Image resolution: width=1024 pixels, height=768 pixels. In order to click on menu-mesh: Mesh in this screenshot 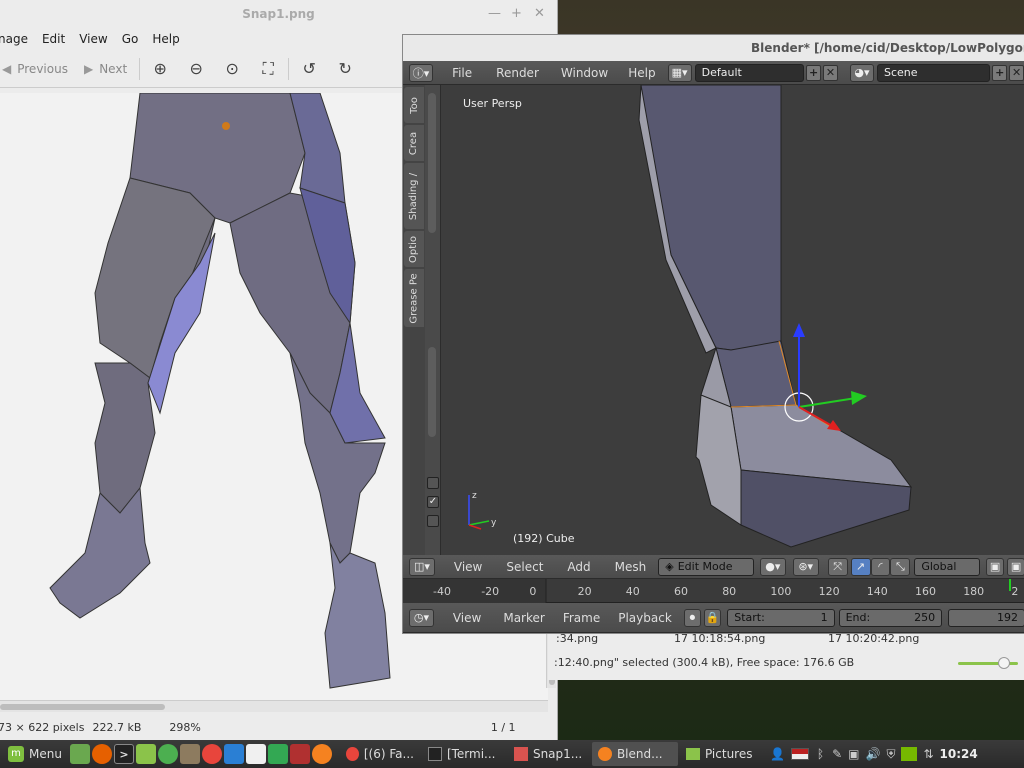, I will do `click(631, 567)`.